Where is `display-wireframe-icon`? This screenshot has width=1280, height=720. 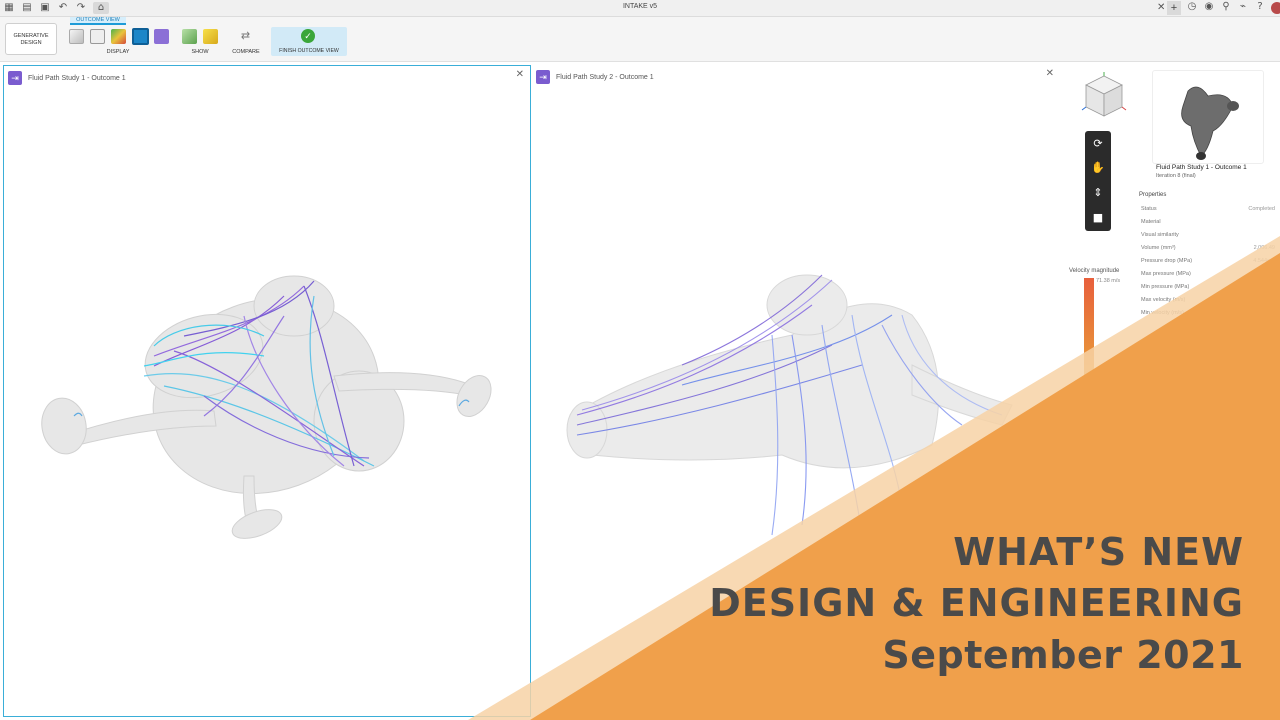 display-wireframe-icon is located at coordinates (97, 36).